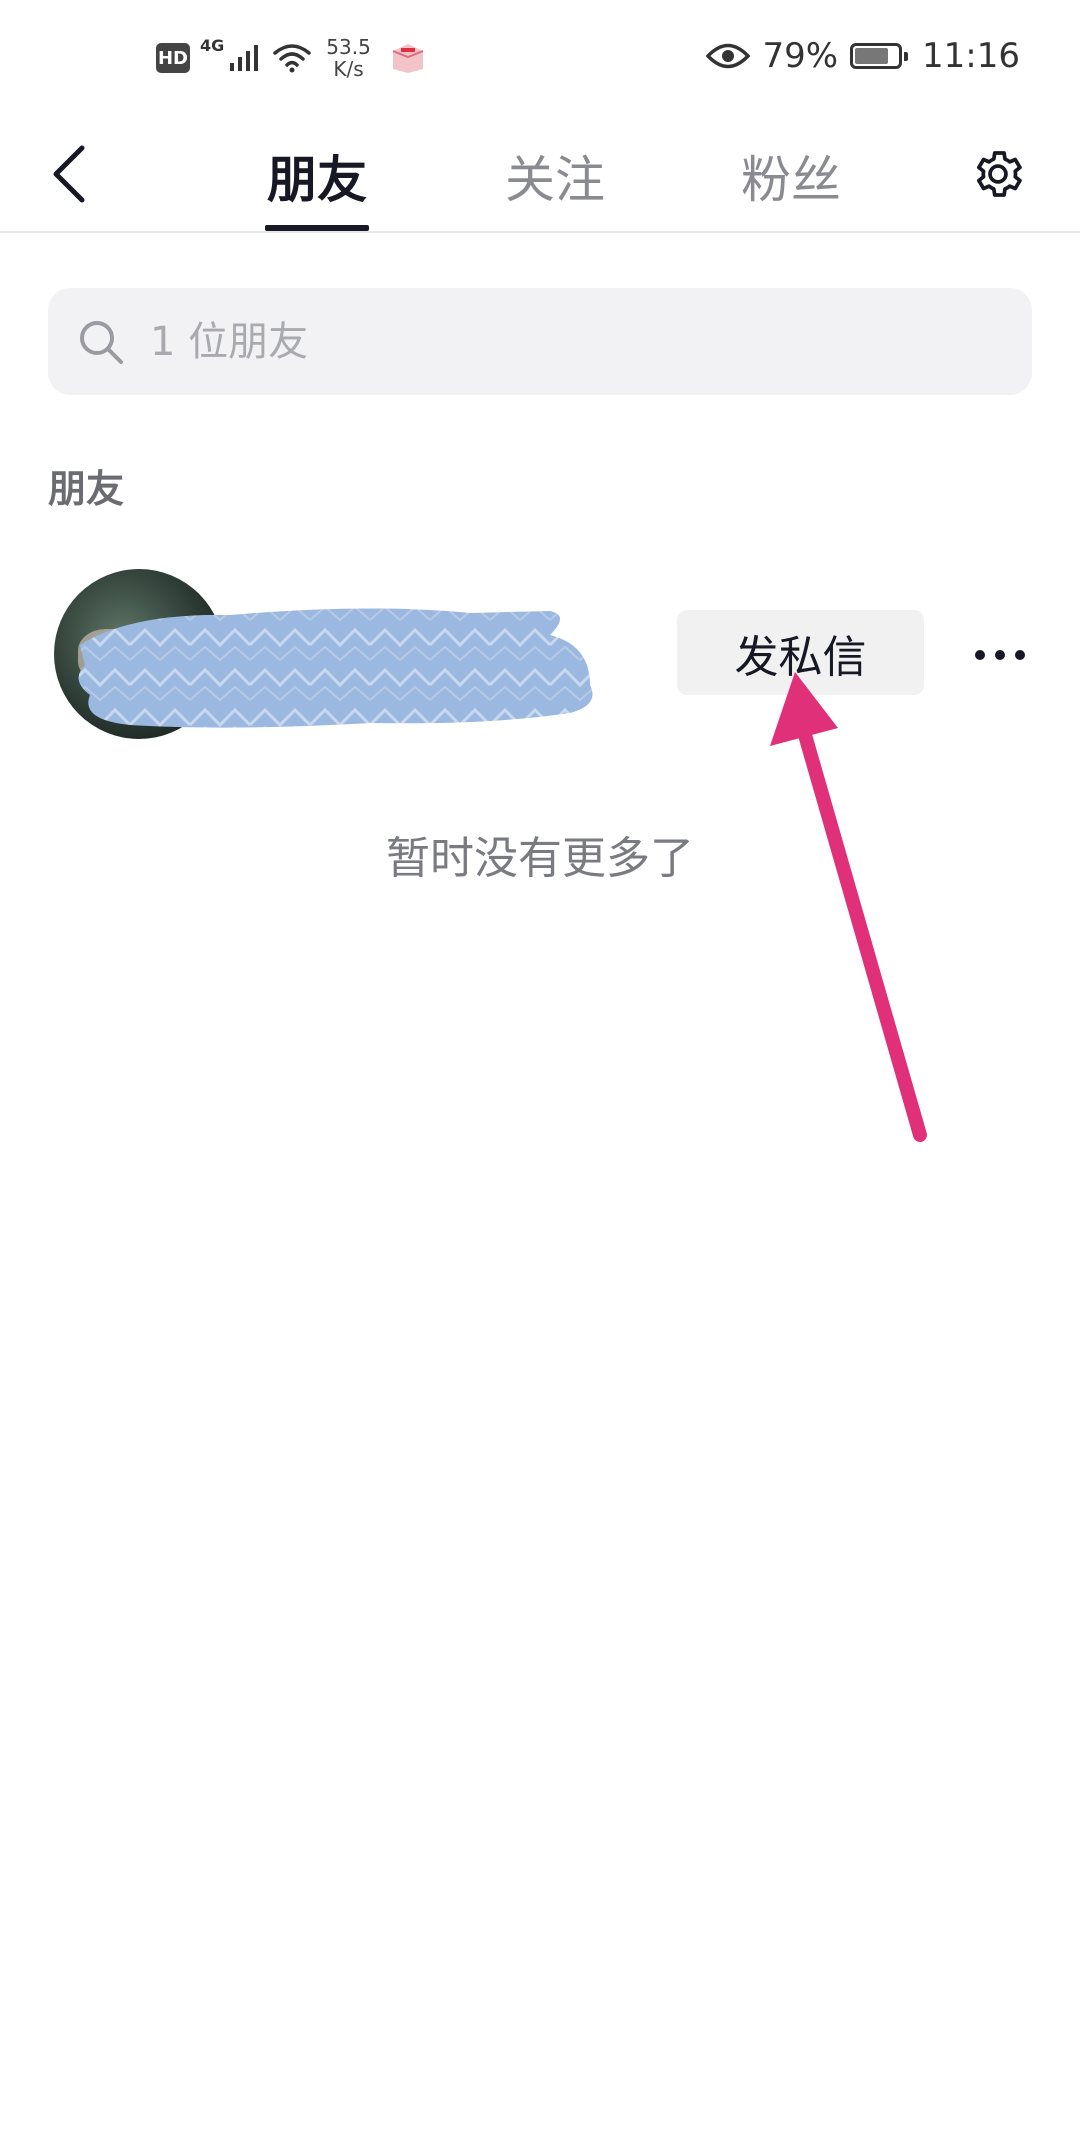  Describe the element at coordinates (540, 858) in the screenshot. I see `end-of-list-text: 暂时没有更多了` at that location.